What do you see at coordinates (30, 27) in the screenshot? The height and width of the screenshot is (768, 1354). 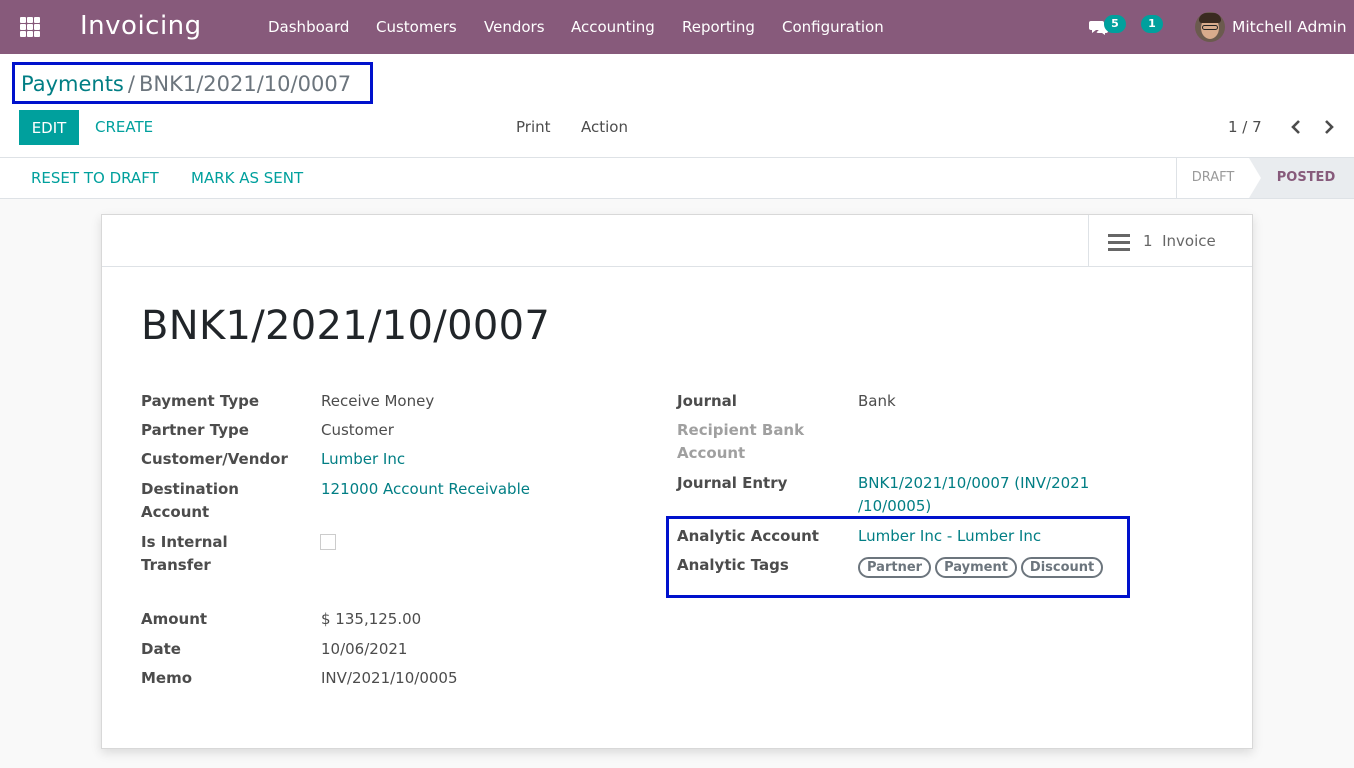 I see `apps-menu-icon` at bounding box center [30, 27].